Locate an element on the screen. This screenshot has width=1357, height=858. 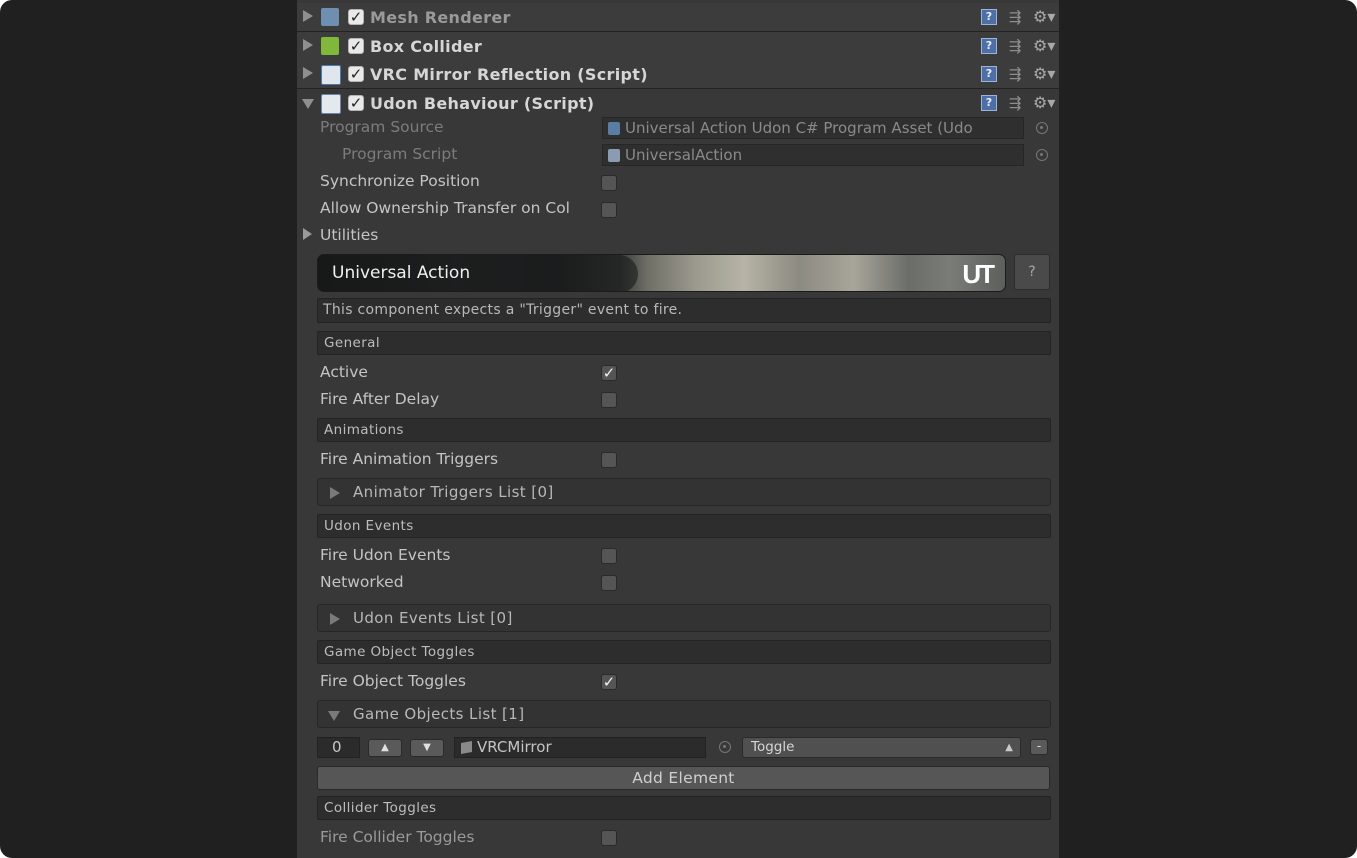
add-element-button: Add Element is located at coordinates (683, 778).